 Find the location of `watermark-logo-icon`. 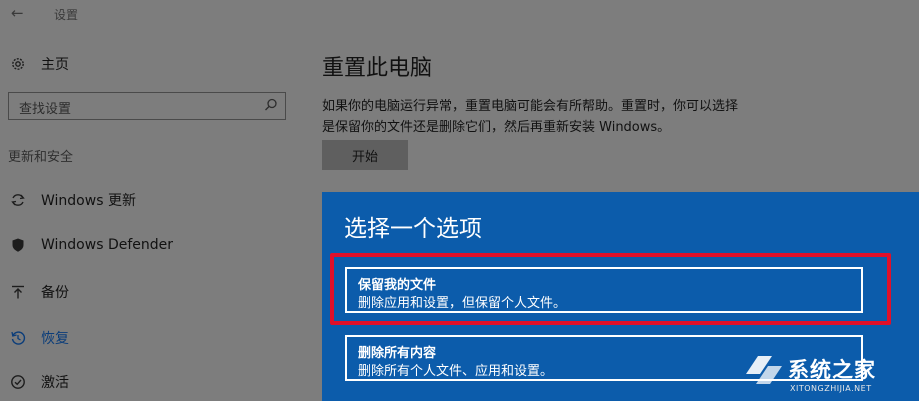

watermark-logo-icon is located at coordinates (764, 370).